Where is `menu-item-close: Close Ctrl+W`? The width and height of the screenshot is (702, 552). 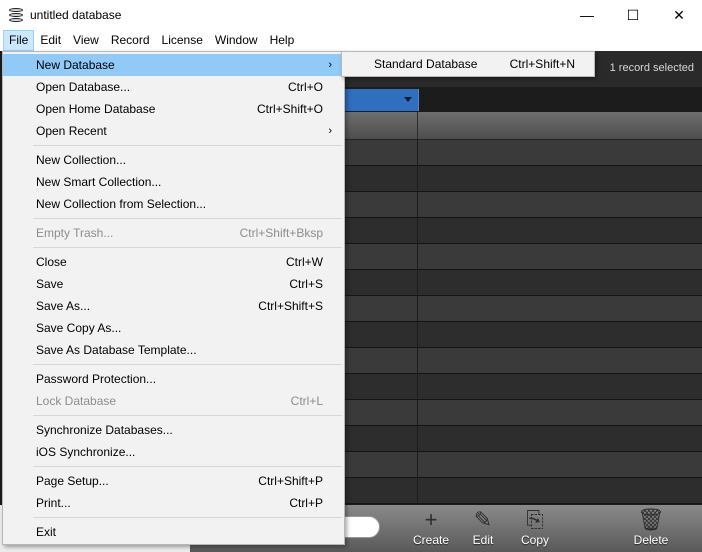 menu-item-close: Close Ctrl+W is located at coordinates (173, 262).